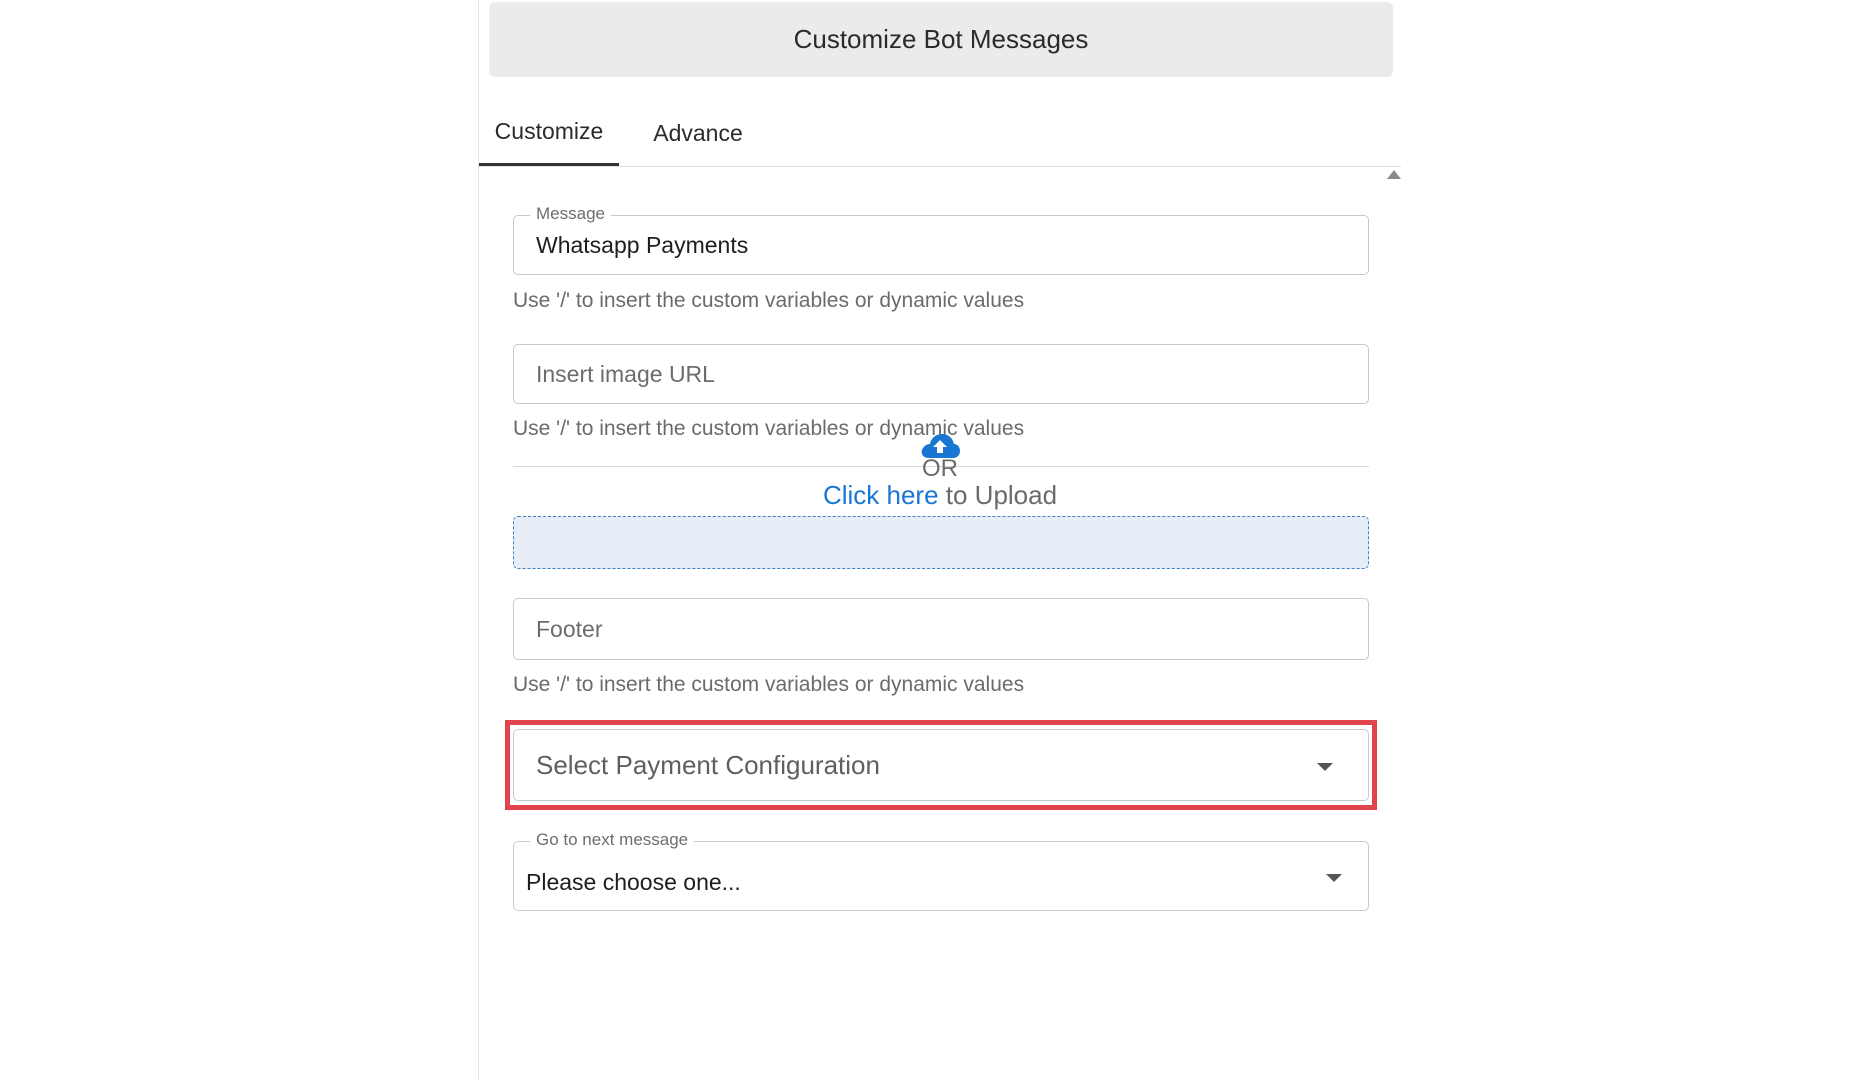 This screenshot has width=1866, height=1080. What do you see at coordinates (1394, 174) in the screenshot?
I see `scroll-up-arrow-icon` at bounding box center [1394, 174].